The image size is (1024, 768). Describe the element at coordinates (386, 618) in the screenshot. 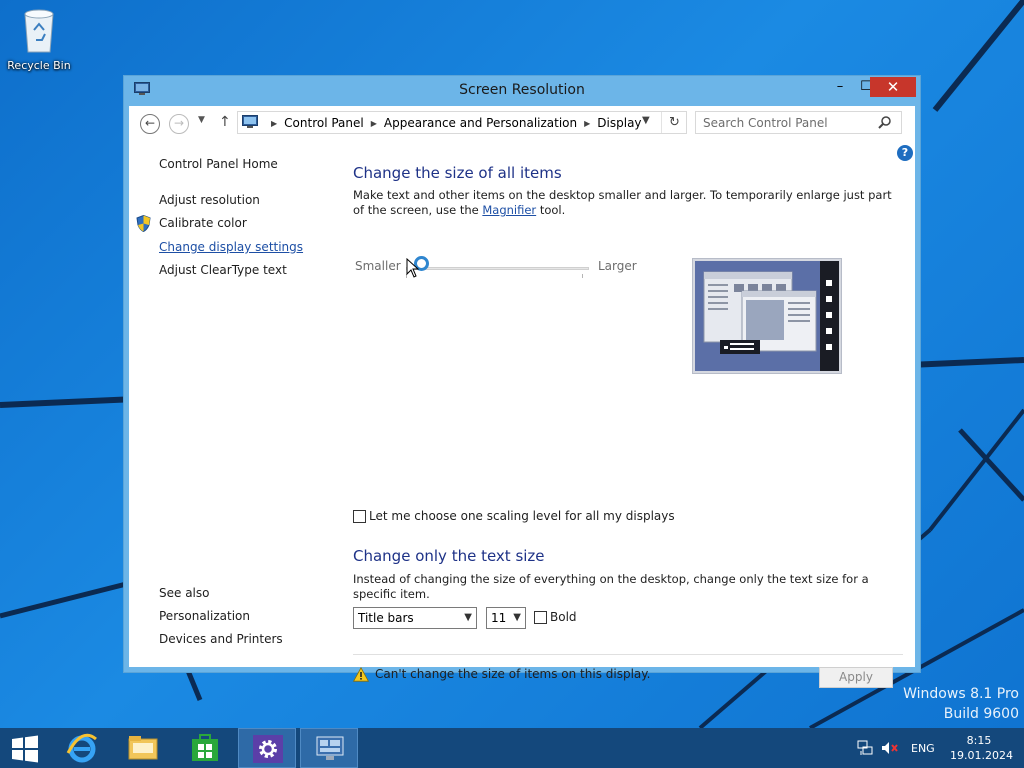

I see `text-item-select-value: Title bars` at that location.